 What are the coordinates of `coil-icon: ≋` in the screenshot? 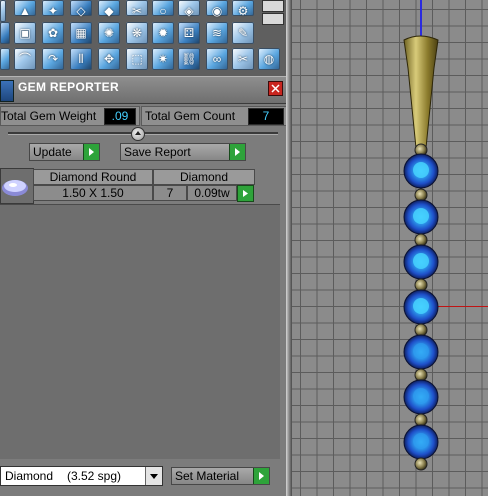 It's located at (217, 33).